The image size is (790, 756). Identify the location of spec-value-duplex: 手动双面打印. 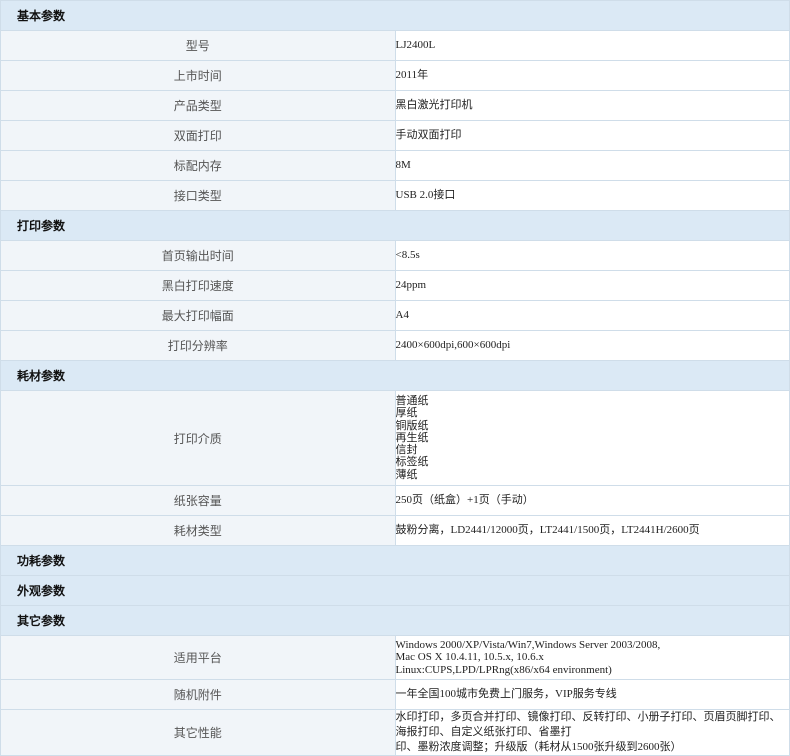
(592, 135).